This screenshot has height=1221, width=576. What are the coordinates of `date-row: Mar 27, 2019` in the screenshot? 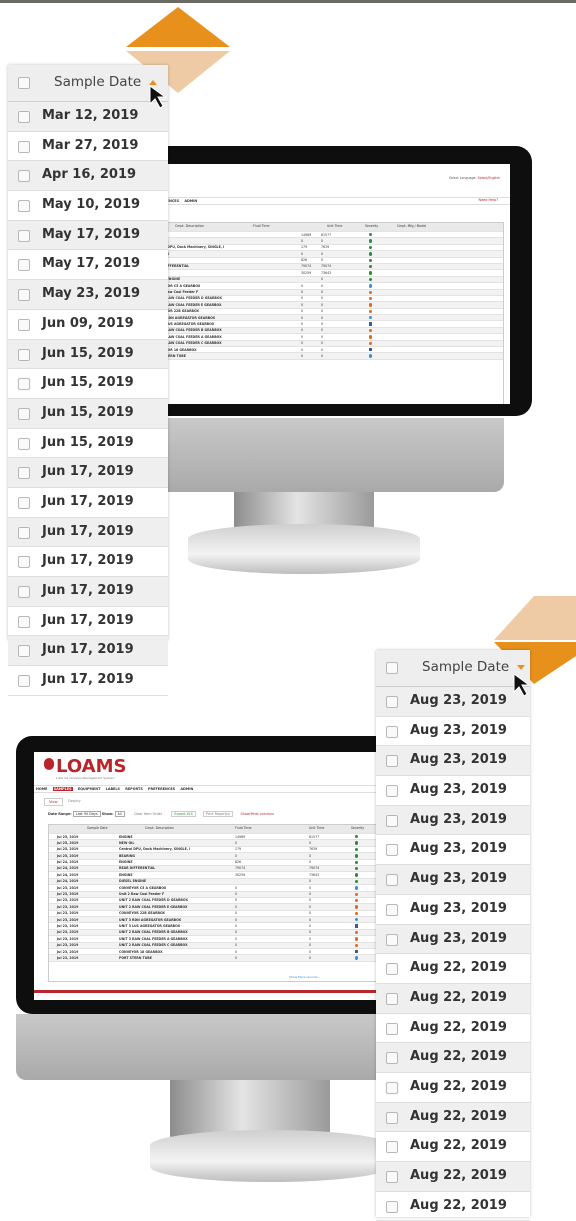 It's located at (88, 147).